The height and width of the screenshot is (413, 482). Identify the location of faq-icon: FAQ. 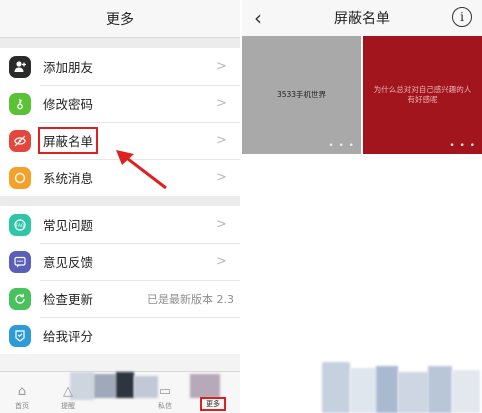
(20, 224).